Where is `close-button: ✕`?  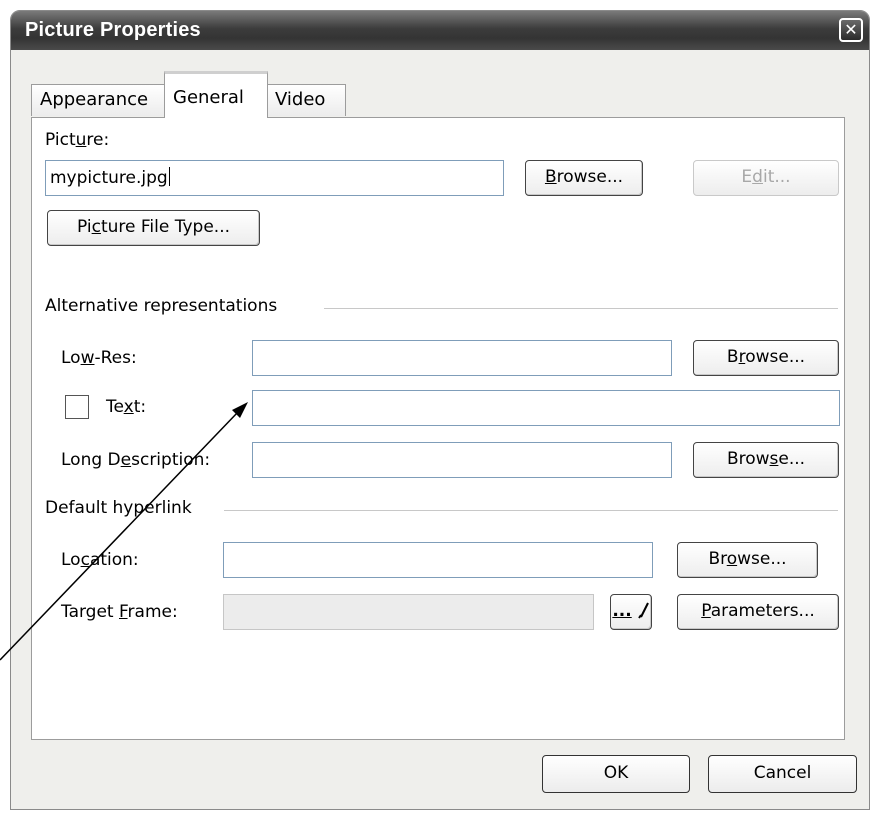
close-button: ✕ is located at coordinates (851, 30).